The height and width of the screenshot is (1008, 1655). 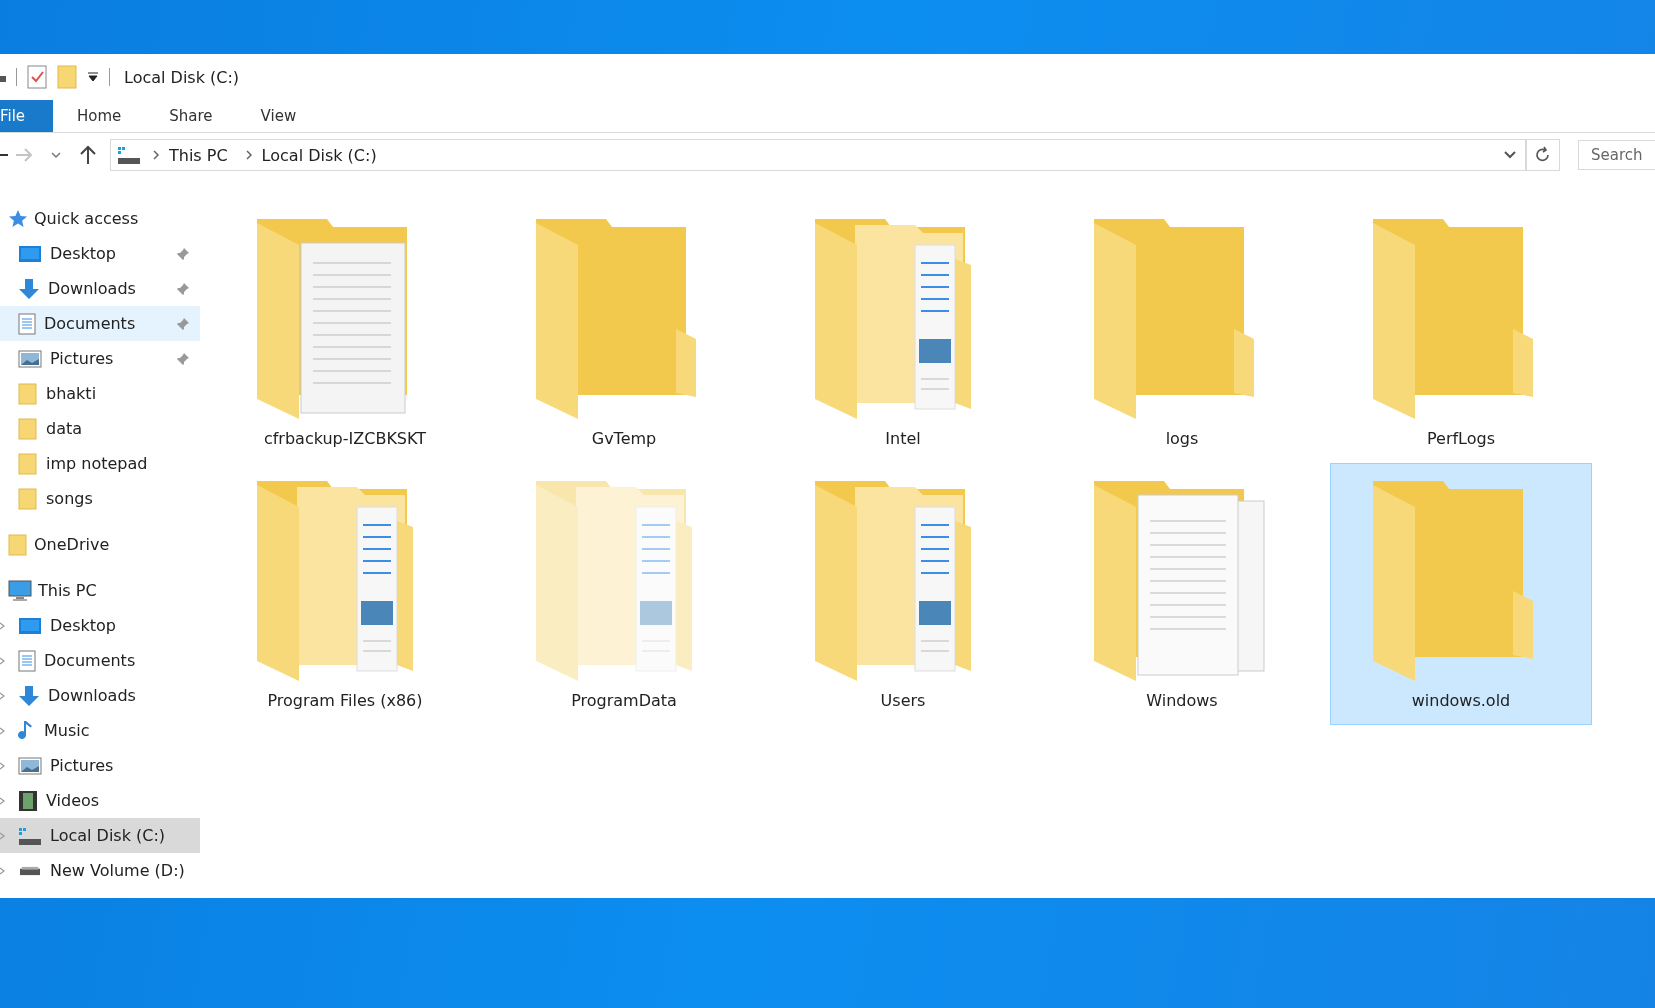 I want to click on nav-item-label: Quick access, so click(x=87, y=218).